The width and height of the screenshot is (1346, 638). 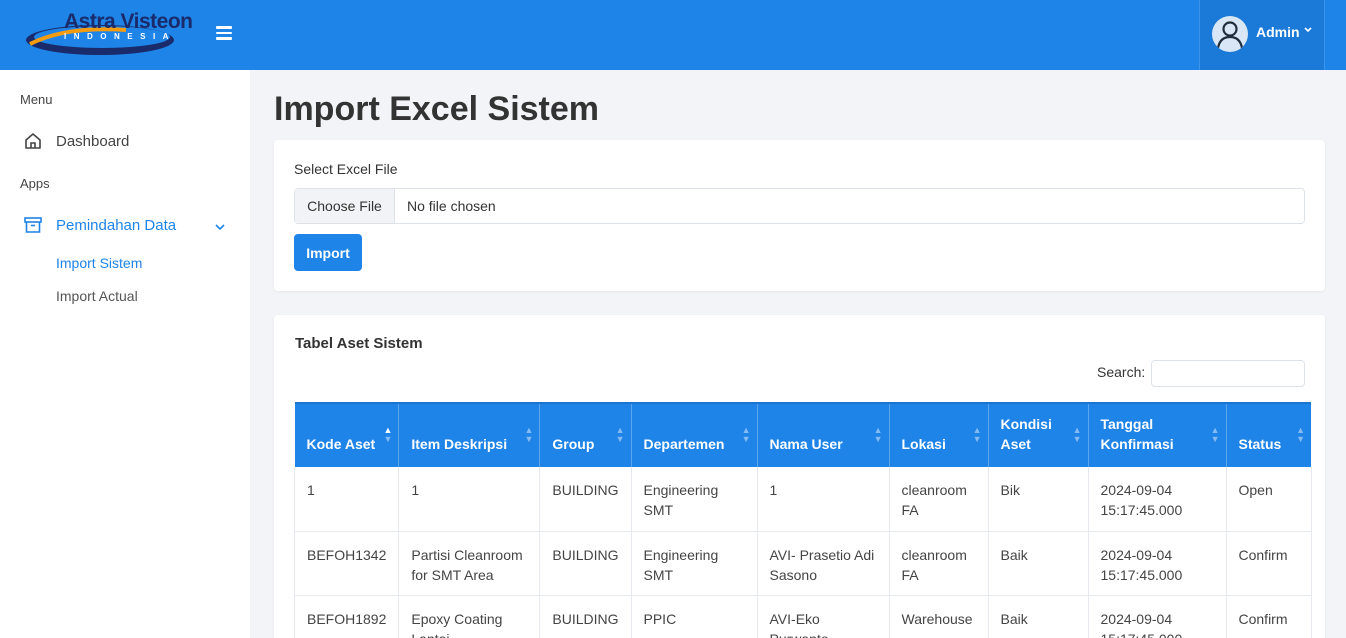 I want to click on user-menu: Admin, so click(x=1262, y=35).